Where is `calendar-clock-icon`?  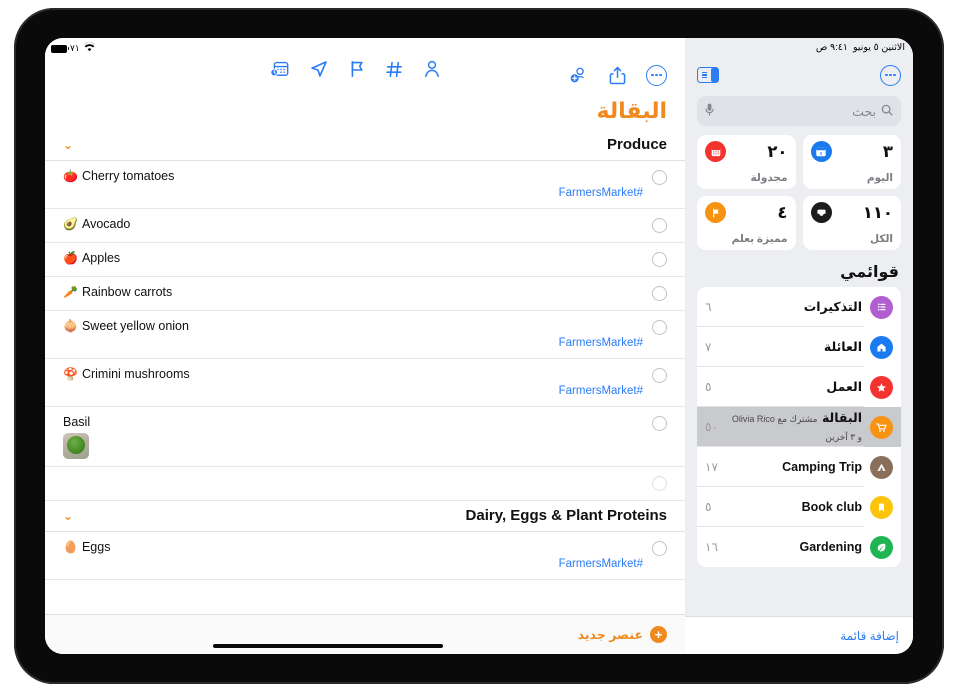 calendar-clock-icon is located at coordinates (279, 69).